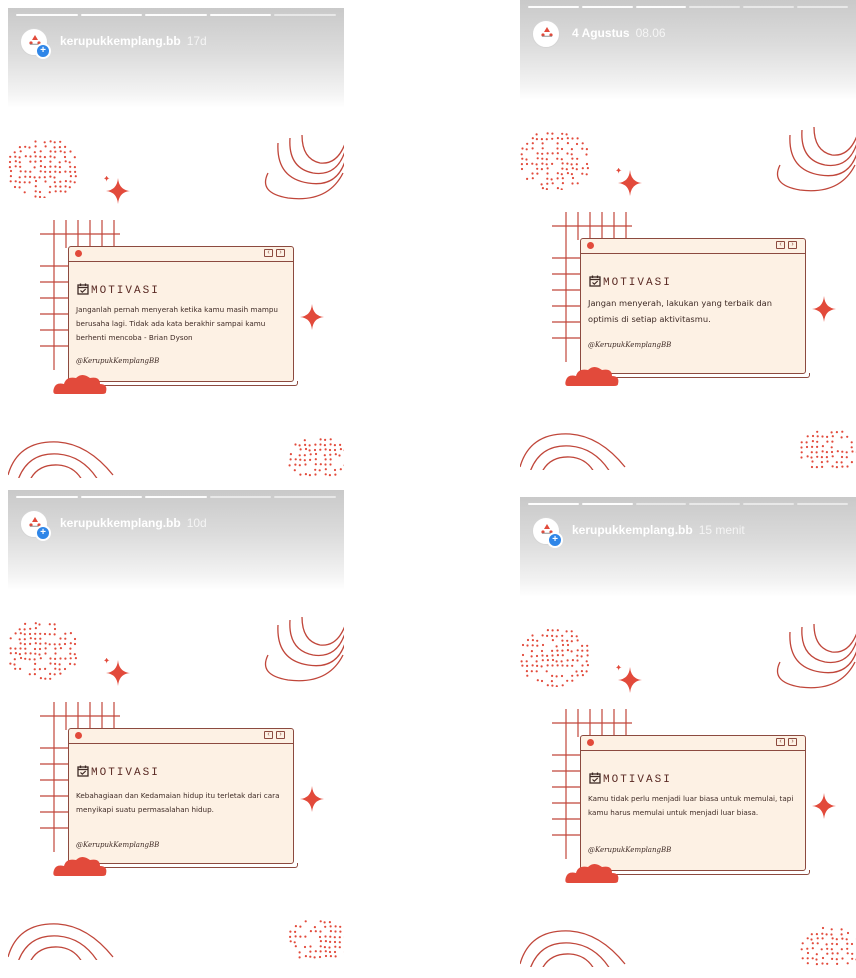 The width and height of the screenshot is (856, 978). I want to click on story-timestamp: 10d, so click(196, 523).